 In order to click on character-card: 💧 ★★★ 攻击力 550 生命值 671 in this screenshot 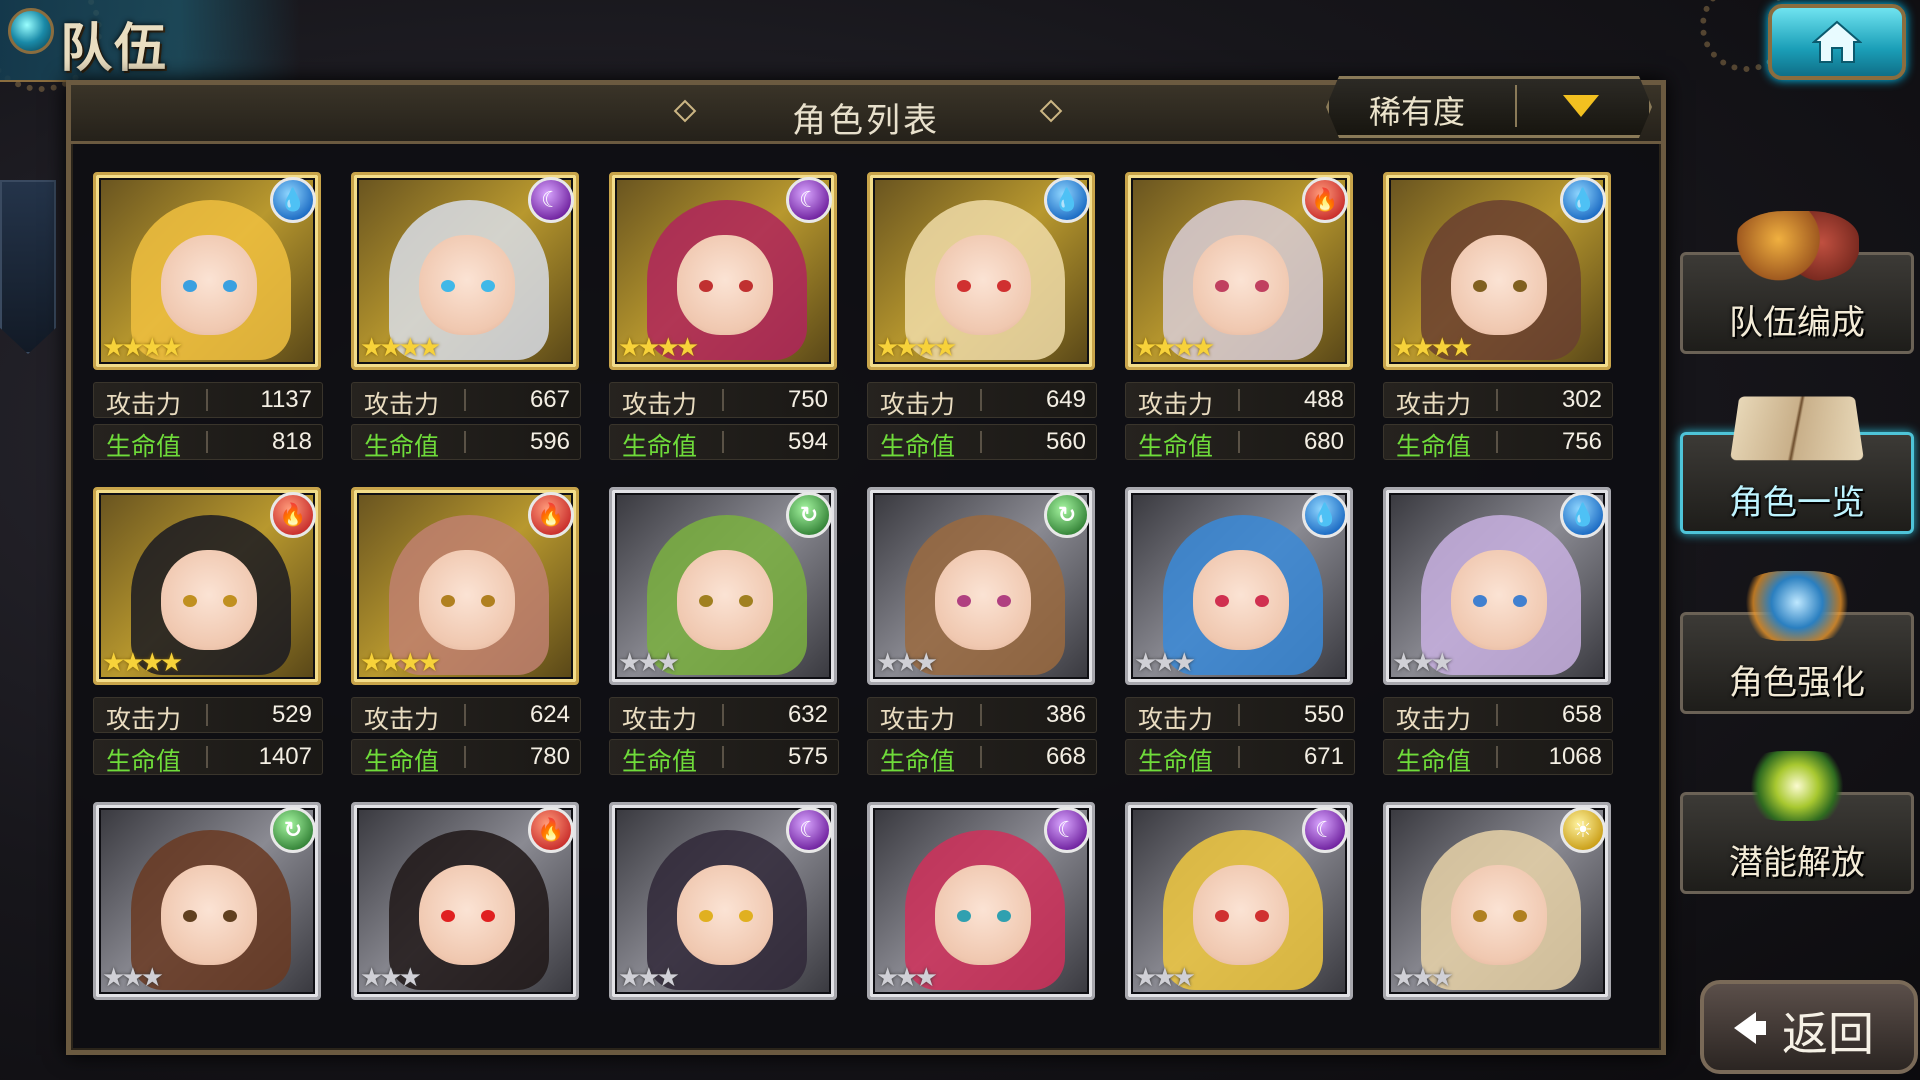, I will do `click(1240, 631)`.